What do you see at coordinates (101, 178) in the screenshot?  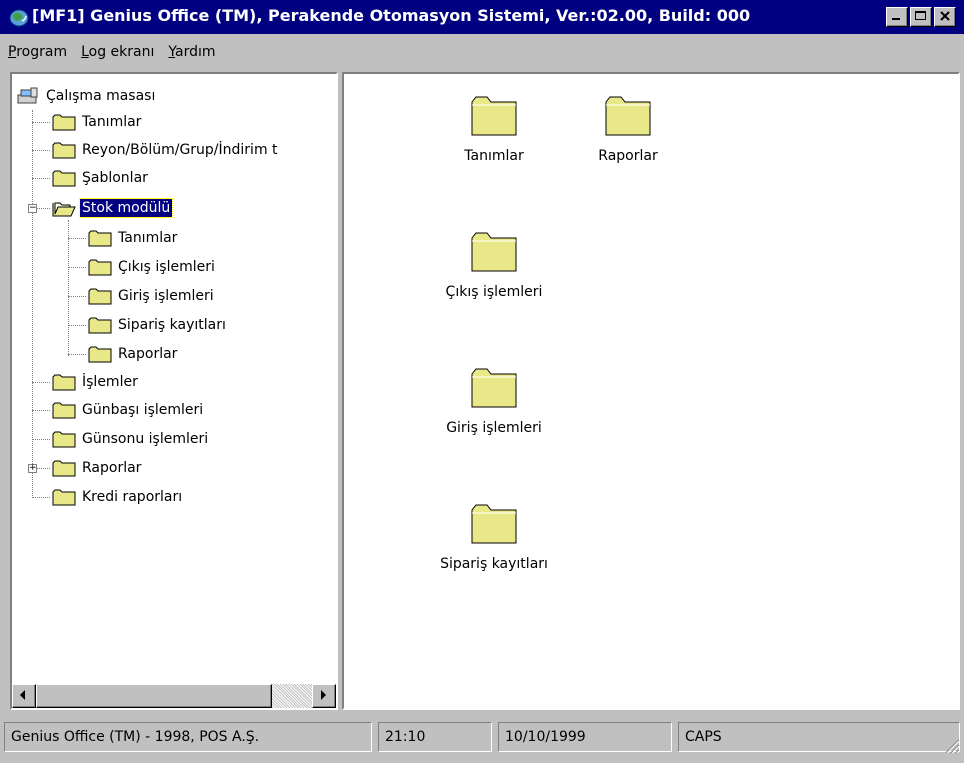 I see `tree-item-sablonlar: Şablonlar` at bounding box center [101, 178].